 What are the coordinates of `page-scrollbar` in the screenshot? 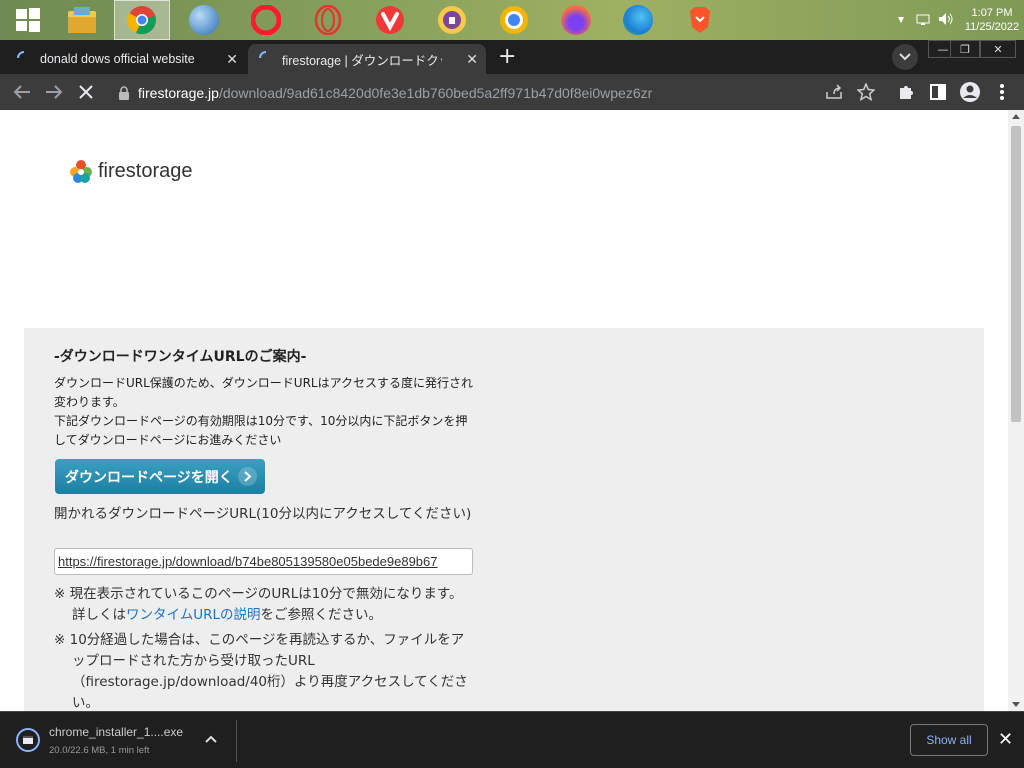 It's located at (1016, 410).